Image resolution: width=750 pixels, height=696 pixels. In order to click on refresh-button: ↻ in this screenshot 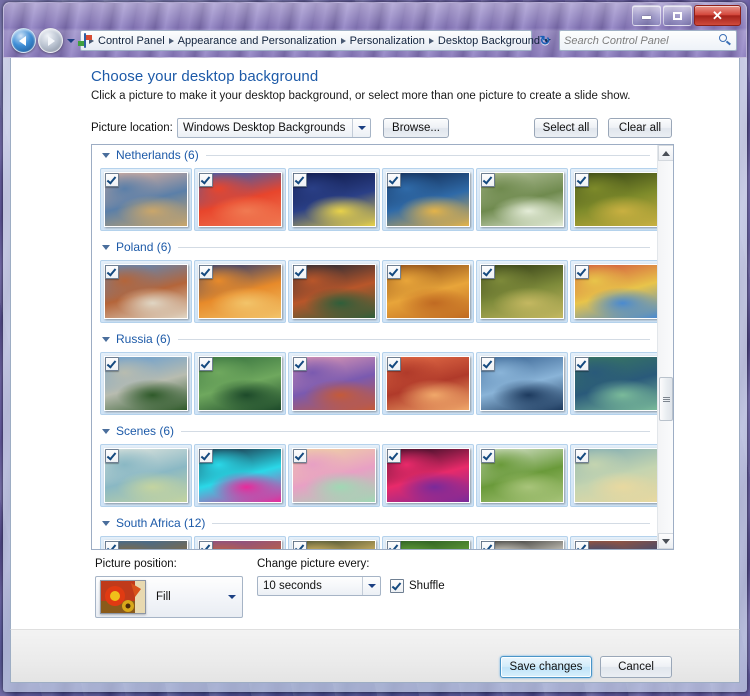, I will do `click(545, 41)`.